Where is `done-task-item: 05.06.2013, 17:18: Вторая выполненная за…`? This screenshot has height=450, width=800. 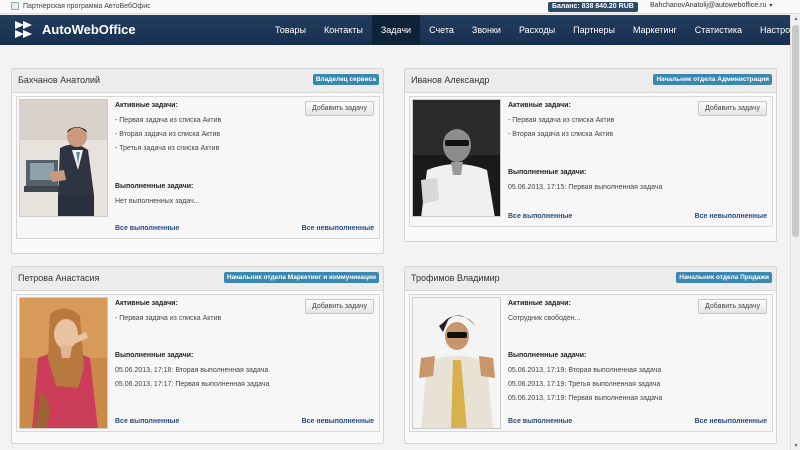
done-task-item: 05.06.2013, 17:18: Вторая выполненная за… is located at coordinates (191, 370).